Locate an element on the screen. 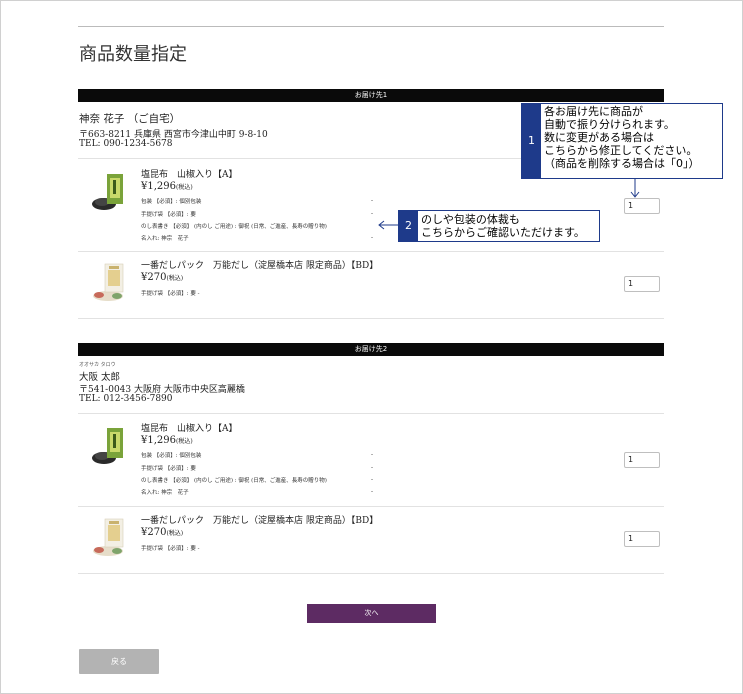  callout-line: 自動で振り分けられます。 is located at coordinates (609, 124).